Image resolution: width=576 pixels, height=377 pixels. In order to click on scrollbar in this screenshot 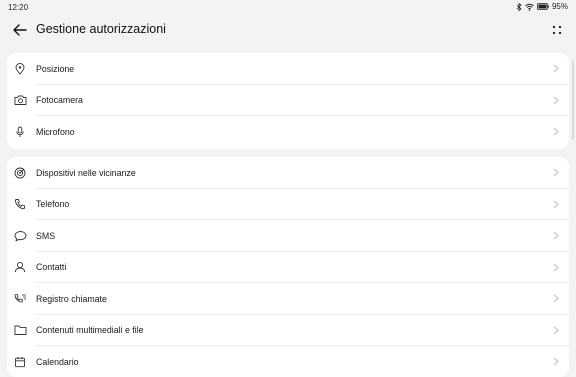, I will do `click(573, 100)`.